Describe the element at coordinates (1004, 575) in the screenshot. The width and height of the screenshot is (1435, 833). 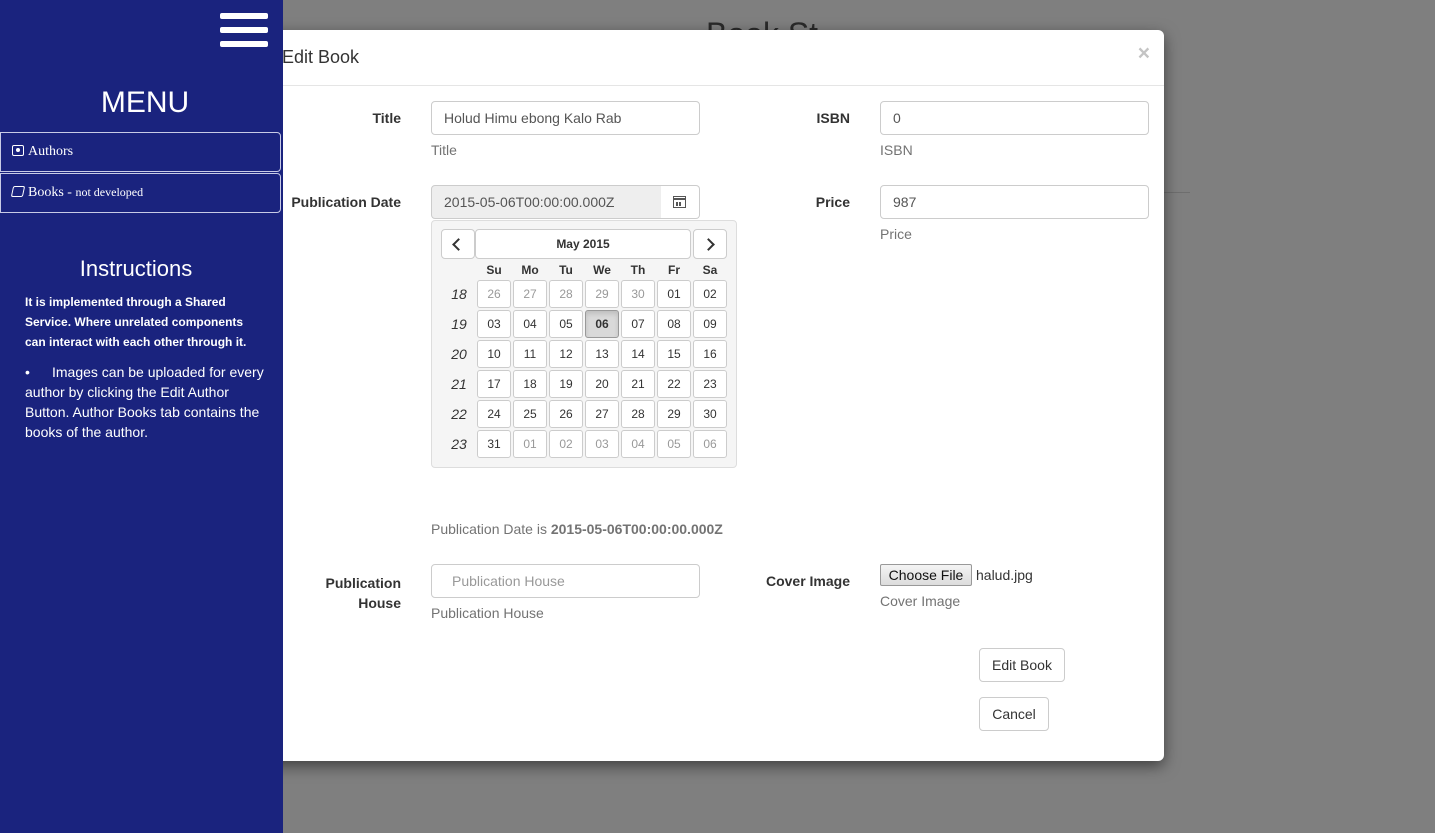
I see `selected-file-name: halud.jpg` at that location.